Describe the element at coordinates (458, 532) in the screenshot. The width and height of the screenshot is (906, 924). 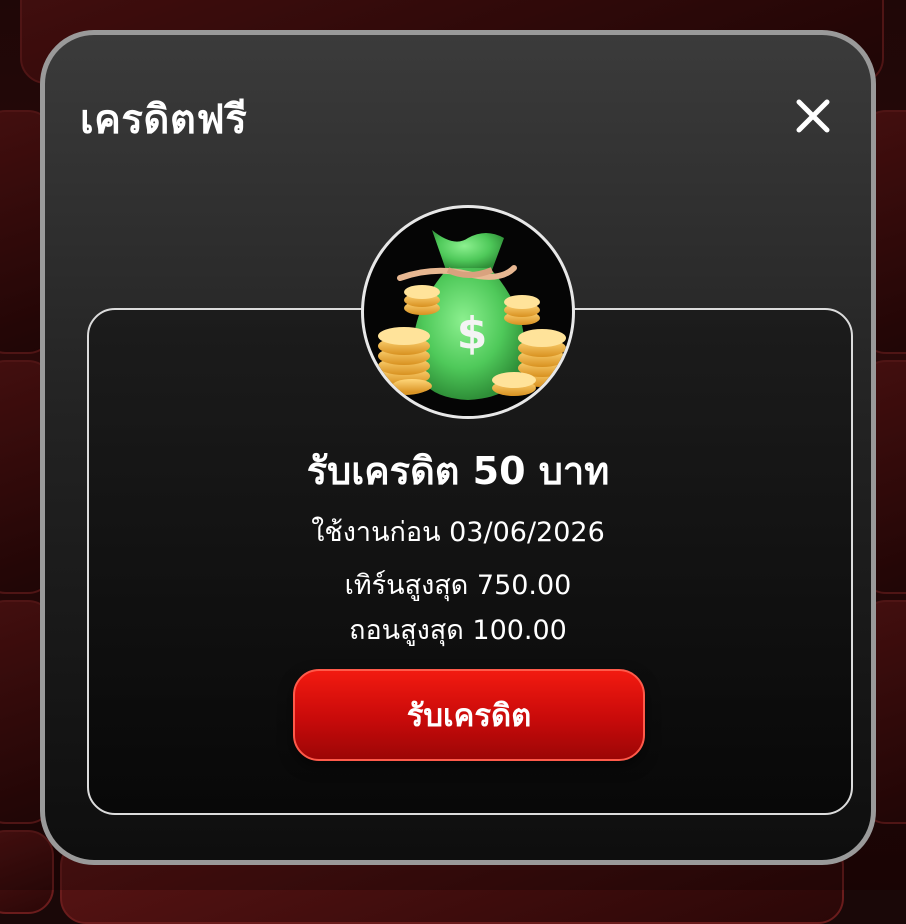
I see `expiry-date: ใช้งานก่อน 03/06/2026` at that location.